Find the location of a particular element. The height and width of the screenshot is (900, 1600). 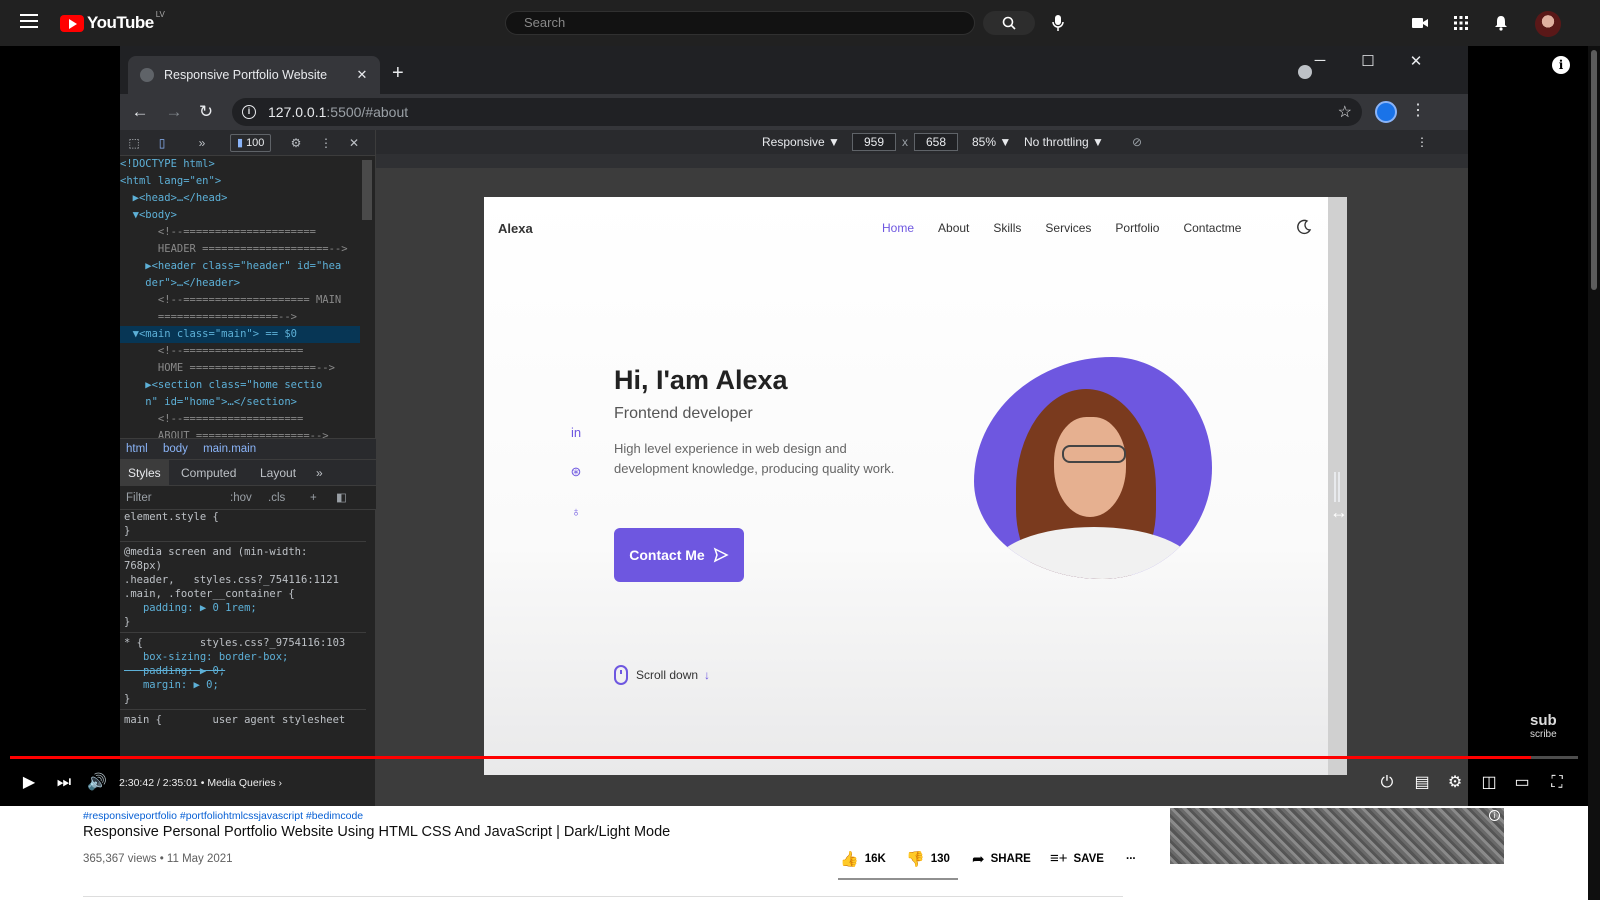

css-rule-line: @media screen and (min-width: is located at coordinates (243, 552).